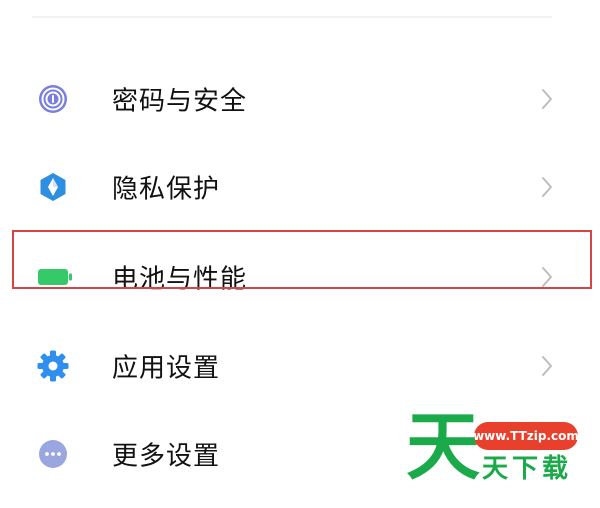 The image size is (600, 508). Describe the element at coordinates (166, 456) in the screenshot. I see `settings-item-label: 更多设置` at that location.